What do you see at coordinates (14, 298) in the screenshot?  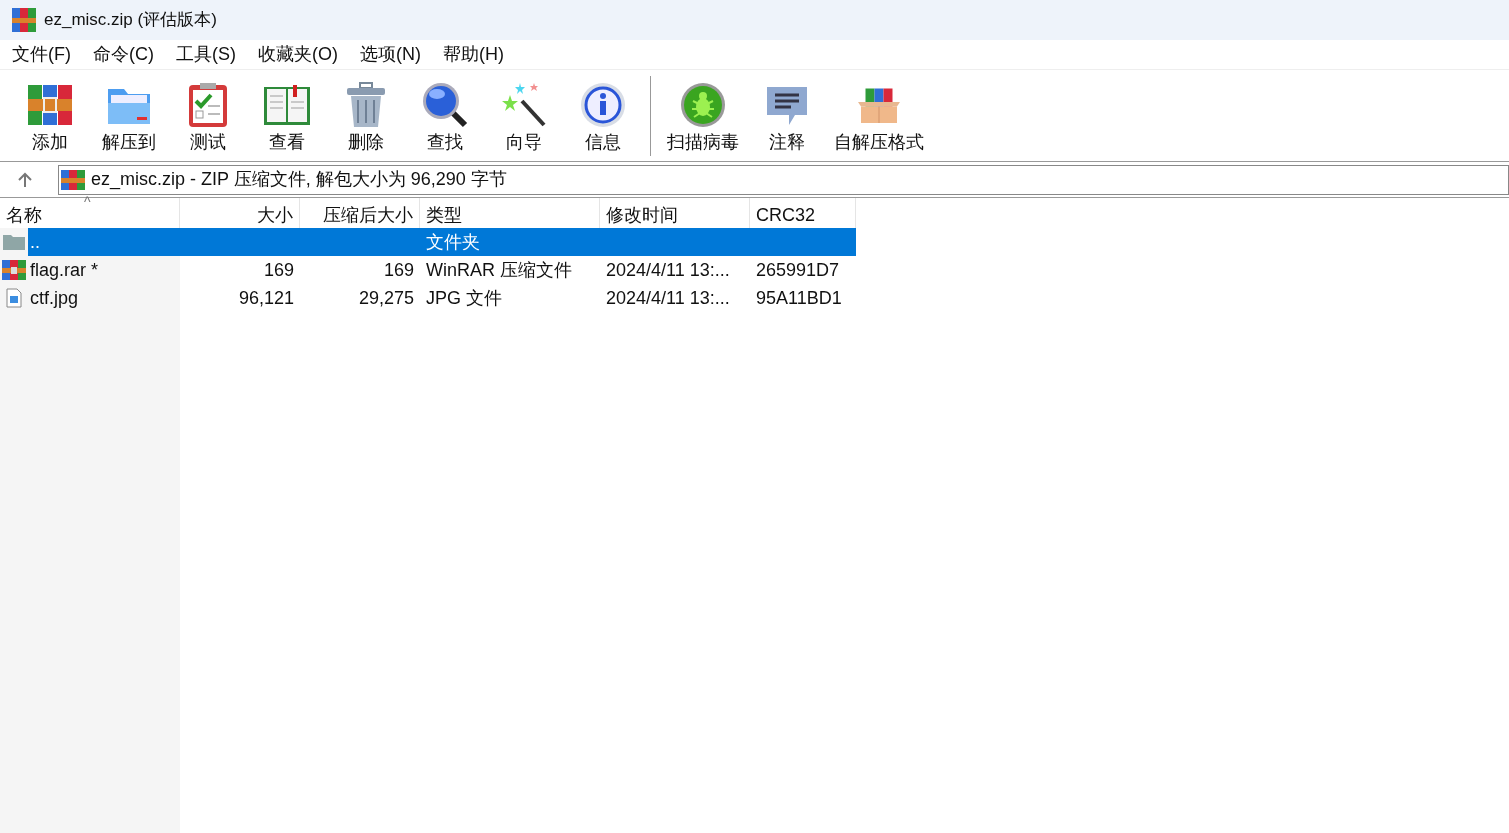 I see `image-file-icon` at bounding box center [14, 298].